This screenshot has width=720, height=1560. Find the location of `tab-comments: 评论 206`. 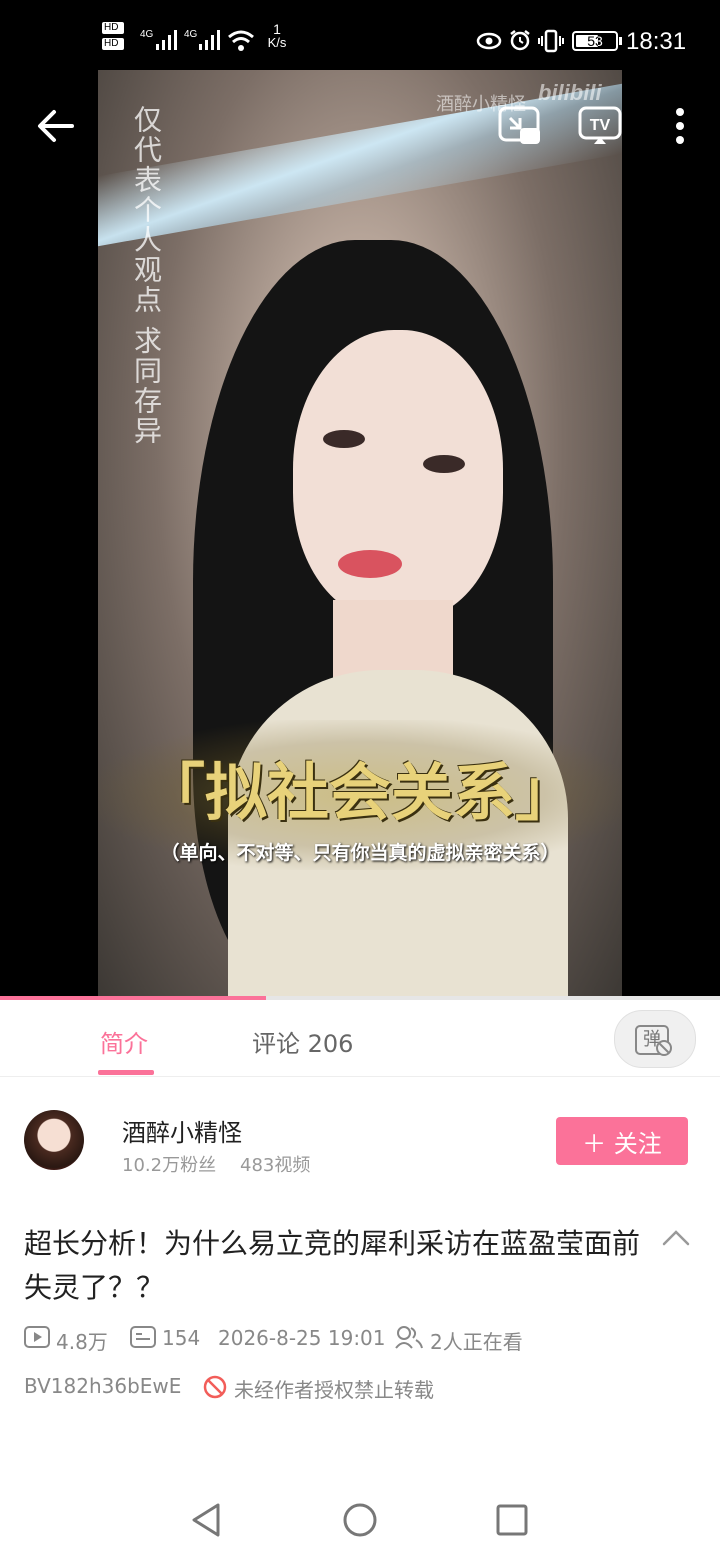

tab-comments: 评论 206 is located at coordinates (302, 1041).